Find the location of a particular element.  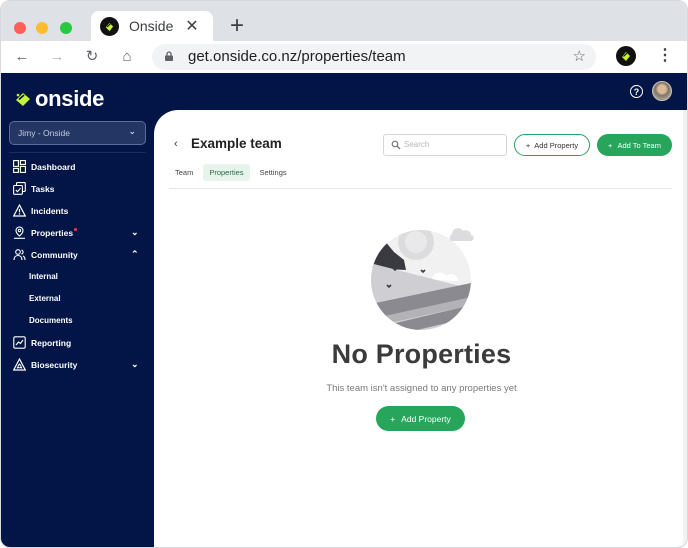

maximize-window-button is located at coordinates (66, 28).